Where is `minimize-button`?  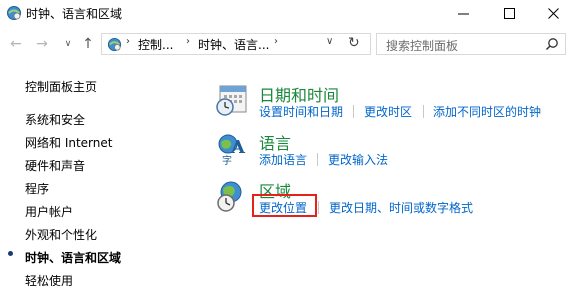 minimize-button is located at coordinates (463, 13).